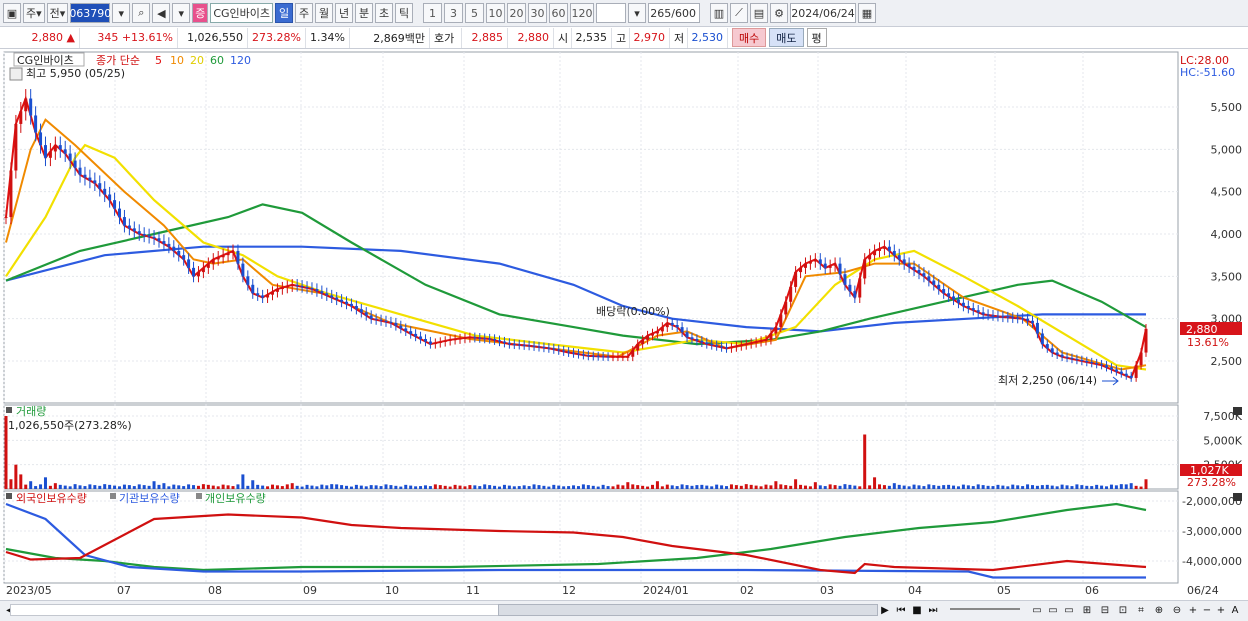 Image resolution: width=1248 pixels, height=621 pixels. Describe the element at coordinates (344, 13) in the screenshot. I see `period-year: 년` at that location.